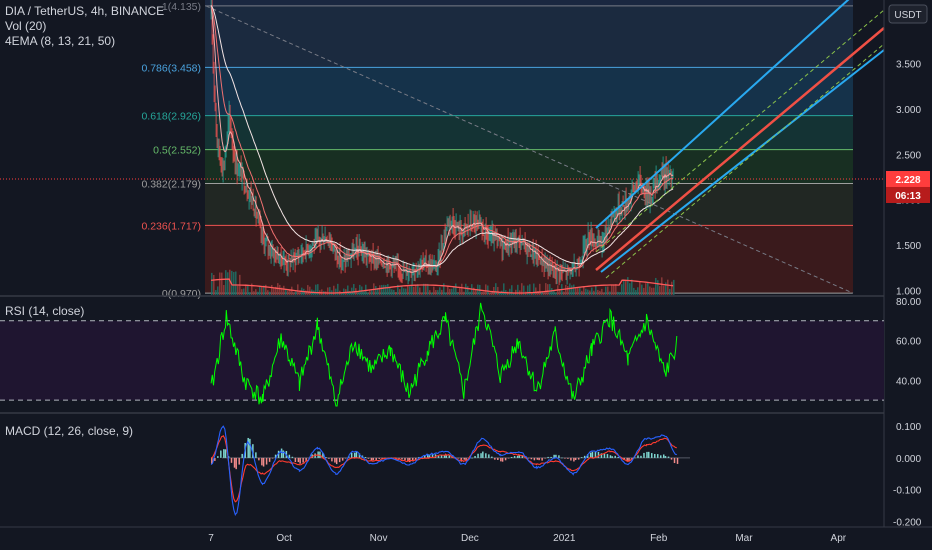 This screenshot has width=932, height=550. Describe the element at coordinates (284, 538) in the screenshot. I see `time-axis-label: Oct` at that location.